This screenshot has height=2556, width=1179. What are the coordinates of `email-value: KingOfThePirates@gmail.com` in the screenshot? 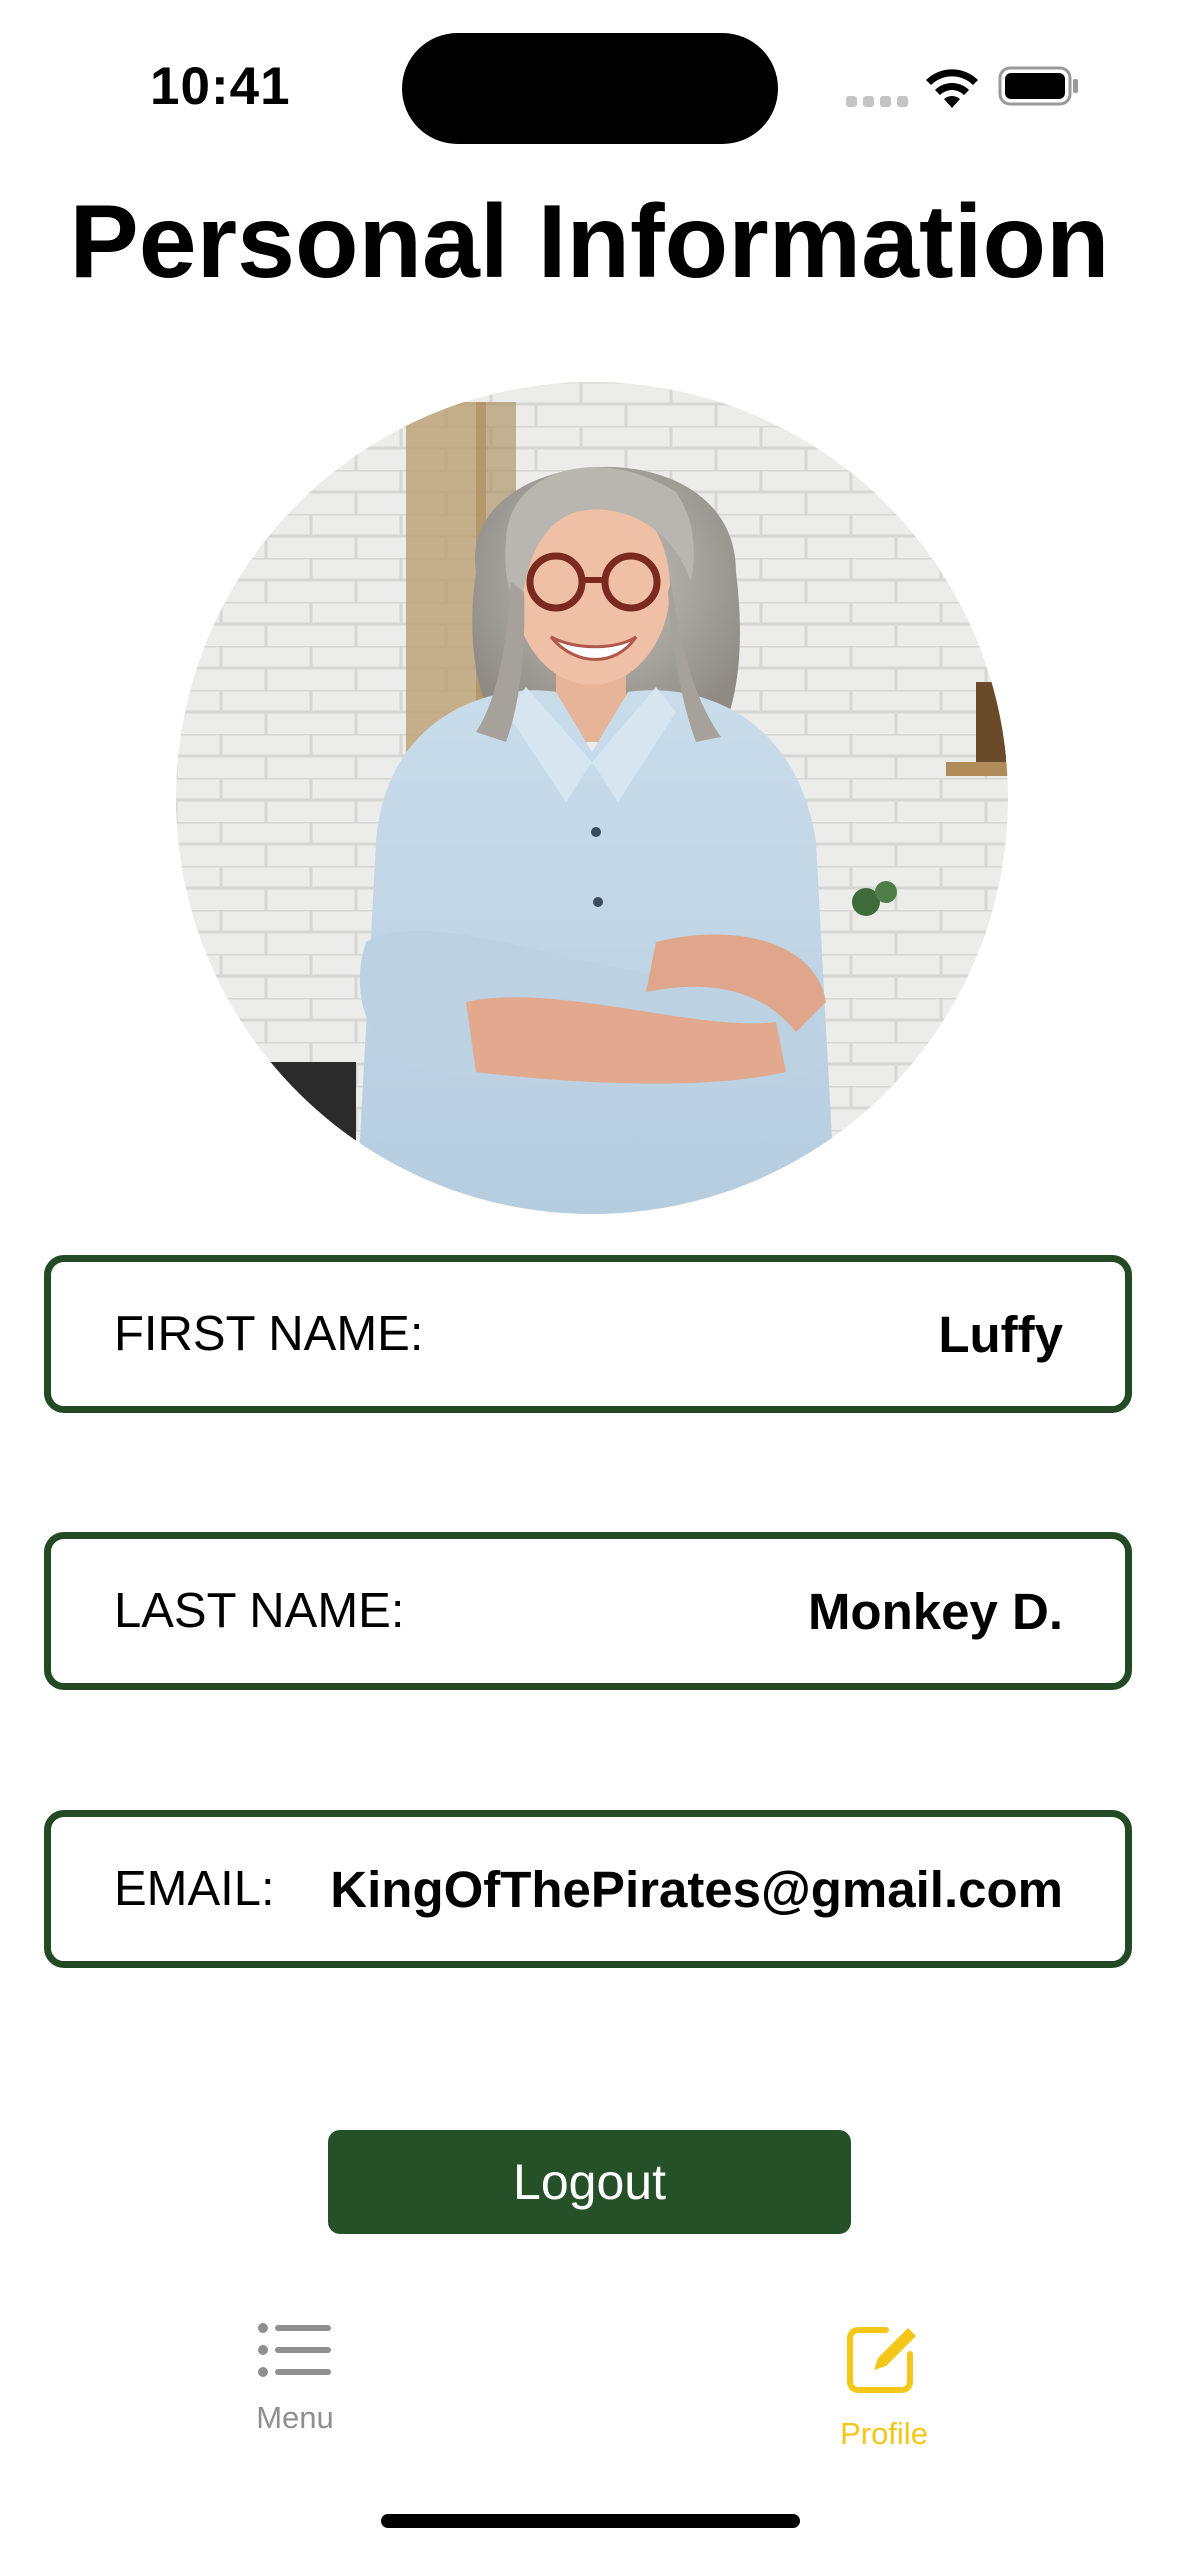 It's located at (696, 1889).